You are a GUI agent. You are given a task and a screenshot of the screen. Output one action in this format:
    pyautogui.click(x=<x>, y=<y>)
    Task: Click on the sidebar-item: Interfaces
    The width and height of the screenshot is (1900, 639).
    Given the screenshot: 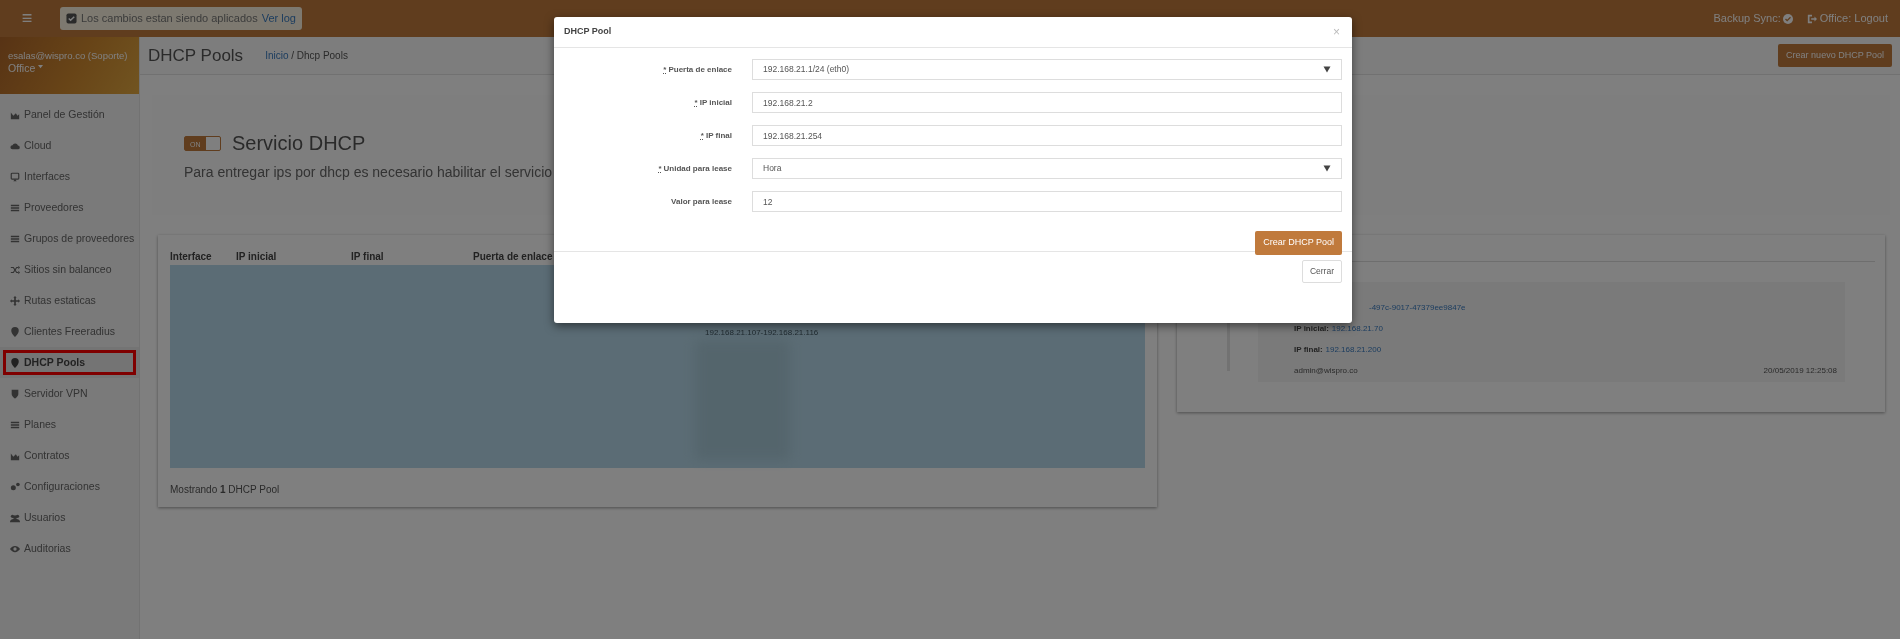 What is the action you would take?
    pyautogui.click(x=69, y=176)
    